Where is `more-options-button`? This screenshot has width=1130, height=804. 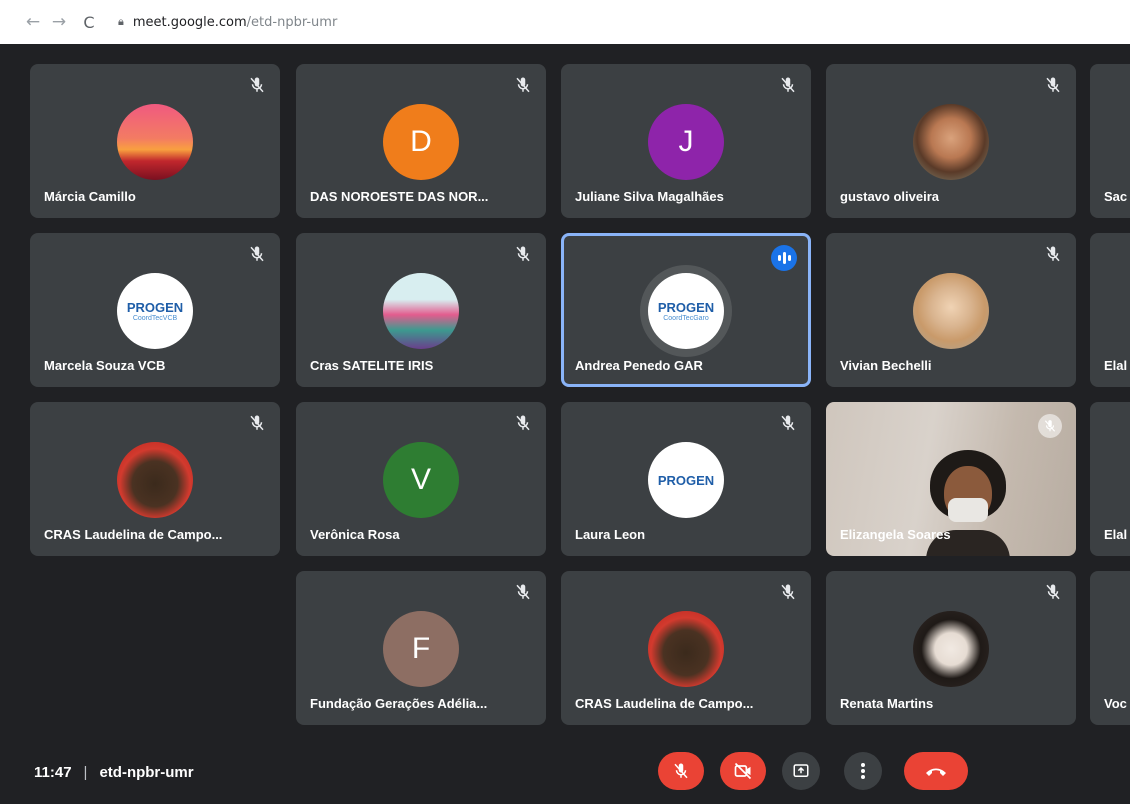 more-options-button is located at coordinates (863, 771).